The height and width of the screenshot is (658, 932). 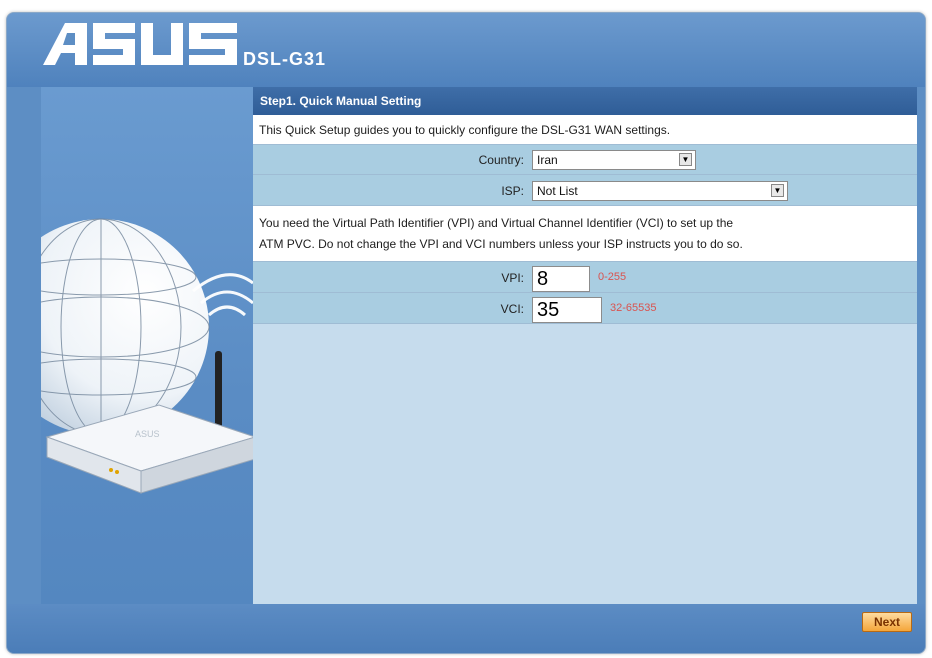 I want to click on model-name: DSL-G31, so click(x=285, y=59).